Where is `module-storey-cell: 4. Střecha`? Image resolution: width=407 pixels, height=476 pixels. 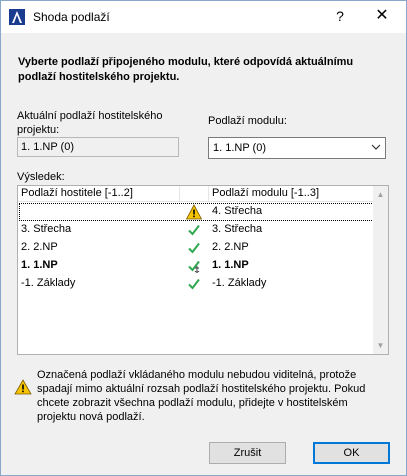 module-storey-cell: 4. Střecha is located at coordinates (237, 211).